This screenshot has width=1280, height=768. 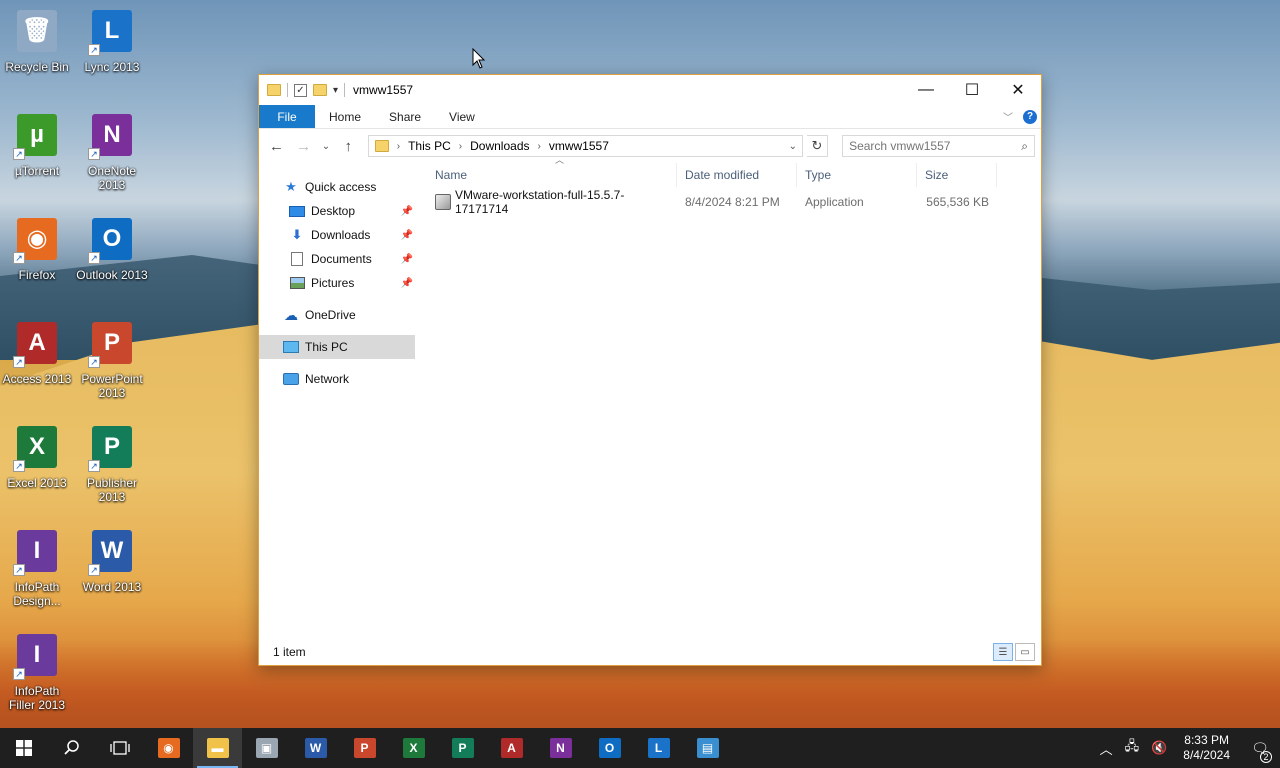 What do you see at coordinates (429, 146) in the screenshot?
I see `breadcrumb-this-pc: This PC` at bounding box center [429, 146].